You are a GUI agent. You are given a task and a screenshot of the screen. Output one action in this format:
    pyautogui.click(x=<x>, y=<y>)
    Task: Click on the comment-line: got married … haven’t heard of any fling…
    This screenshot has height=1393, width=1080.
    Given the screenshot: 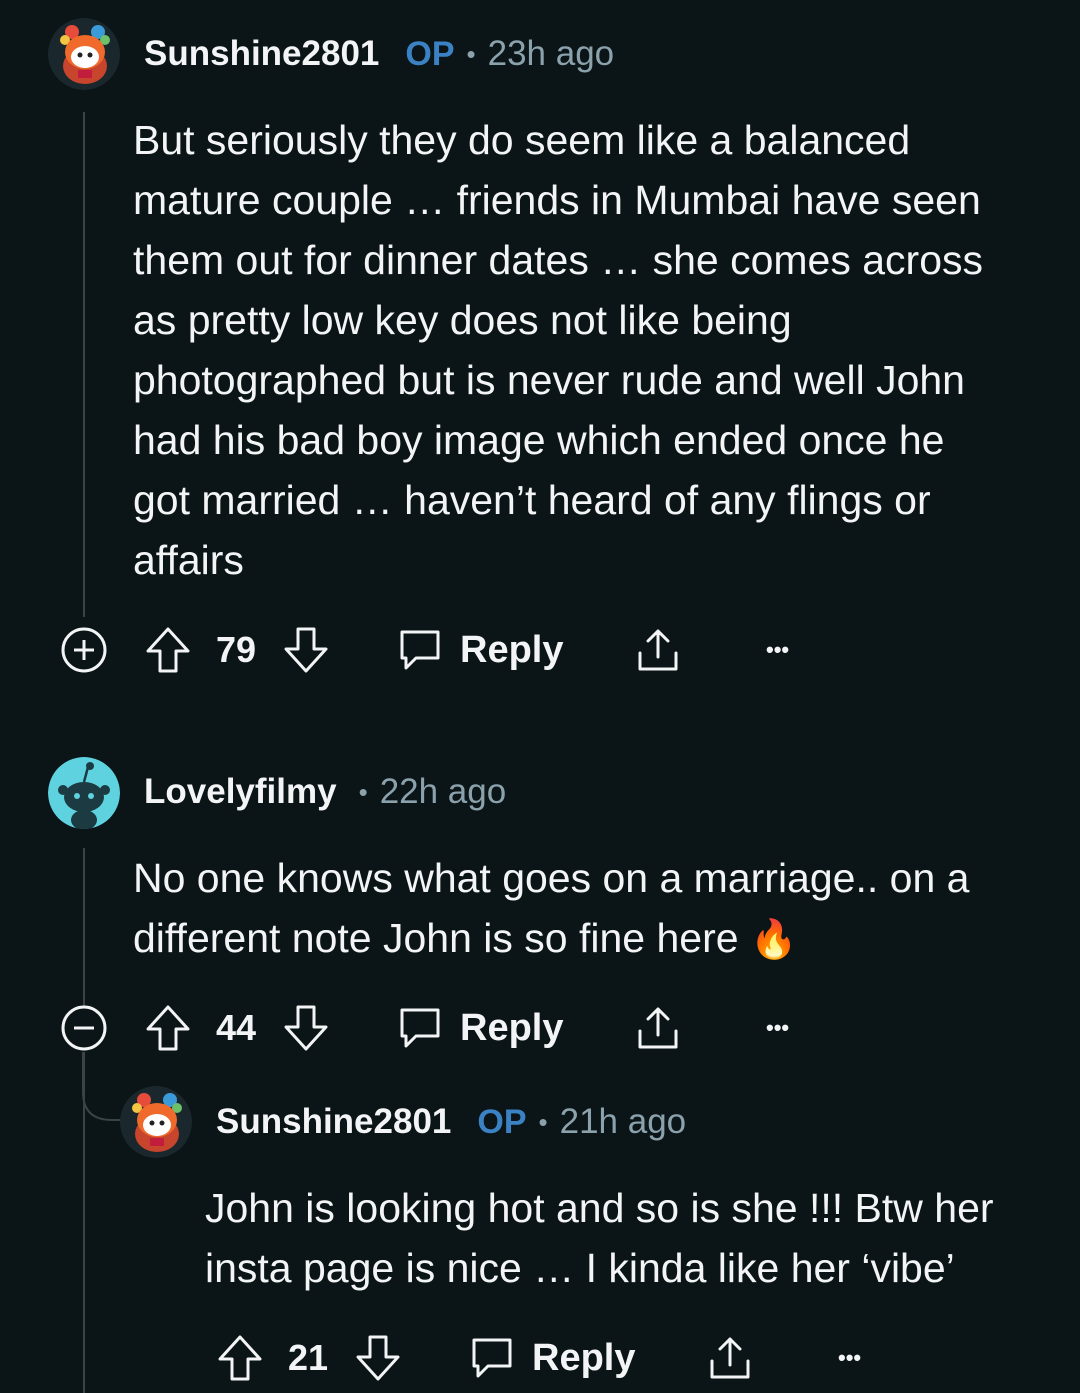 What is the action you would take?
    pyautogui.click(x=532, y=500)
    